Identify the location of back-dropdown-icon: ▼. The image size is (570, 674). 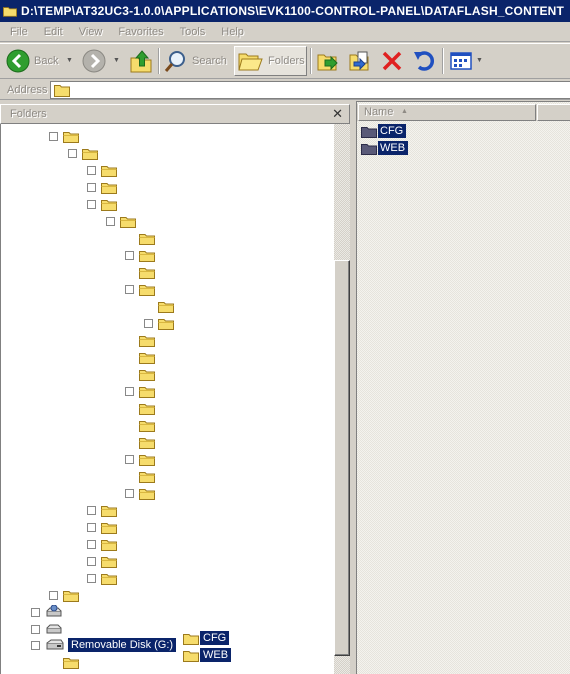
(69, 60).